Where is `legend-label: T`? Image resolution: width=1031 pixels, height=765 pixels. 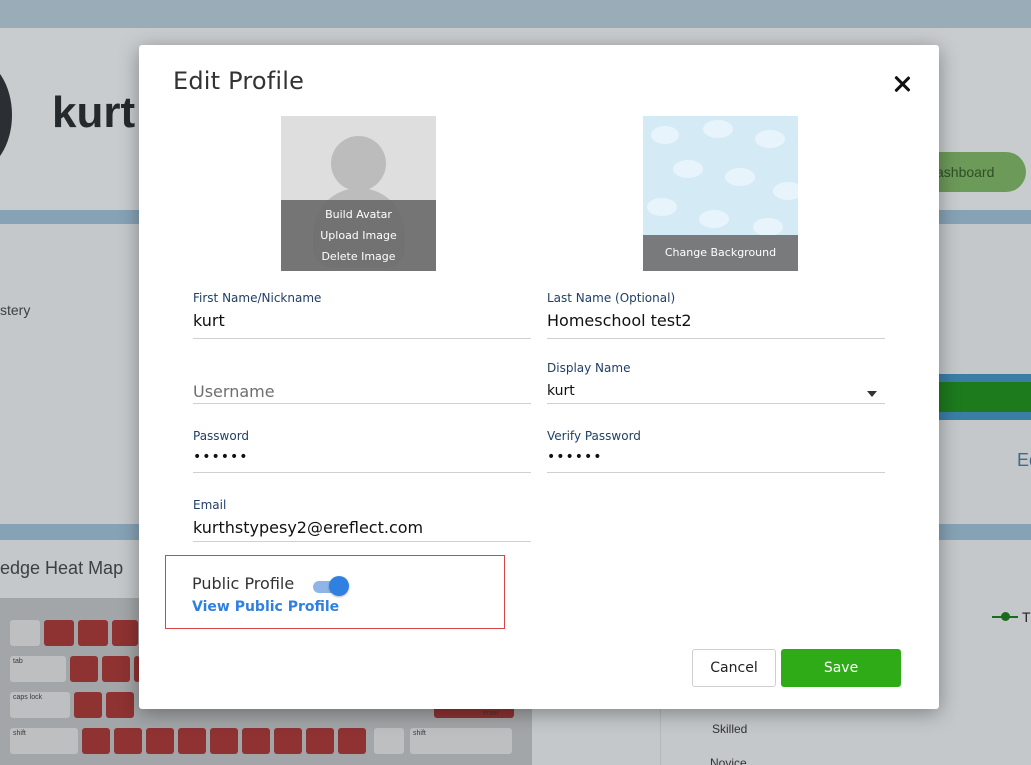
legend-label: T is located at coordinates (1026, 617).